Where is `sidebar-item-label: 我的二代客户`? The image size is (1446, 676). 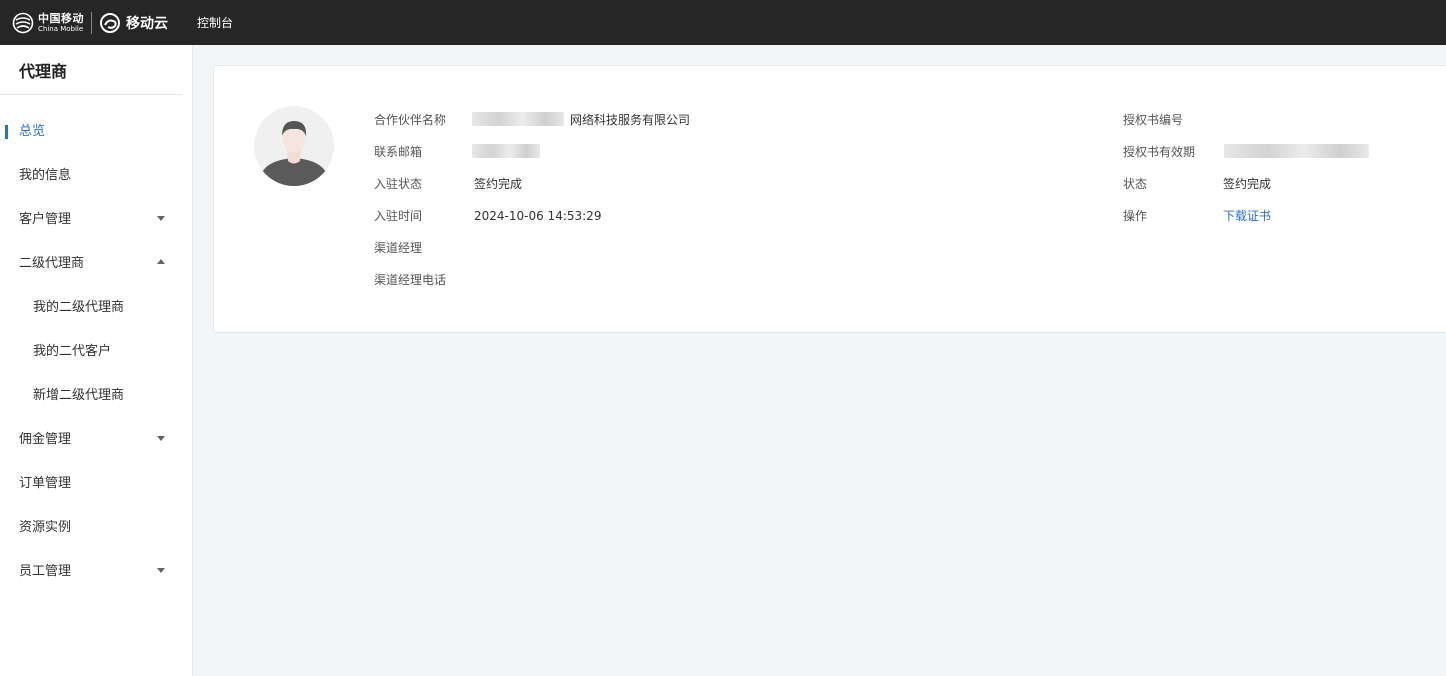
sidebar-item-label: 我的二代客户 is located at coordinates (72, 351).